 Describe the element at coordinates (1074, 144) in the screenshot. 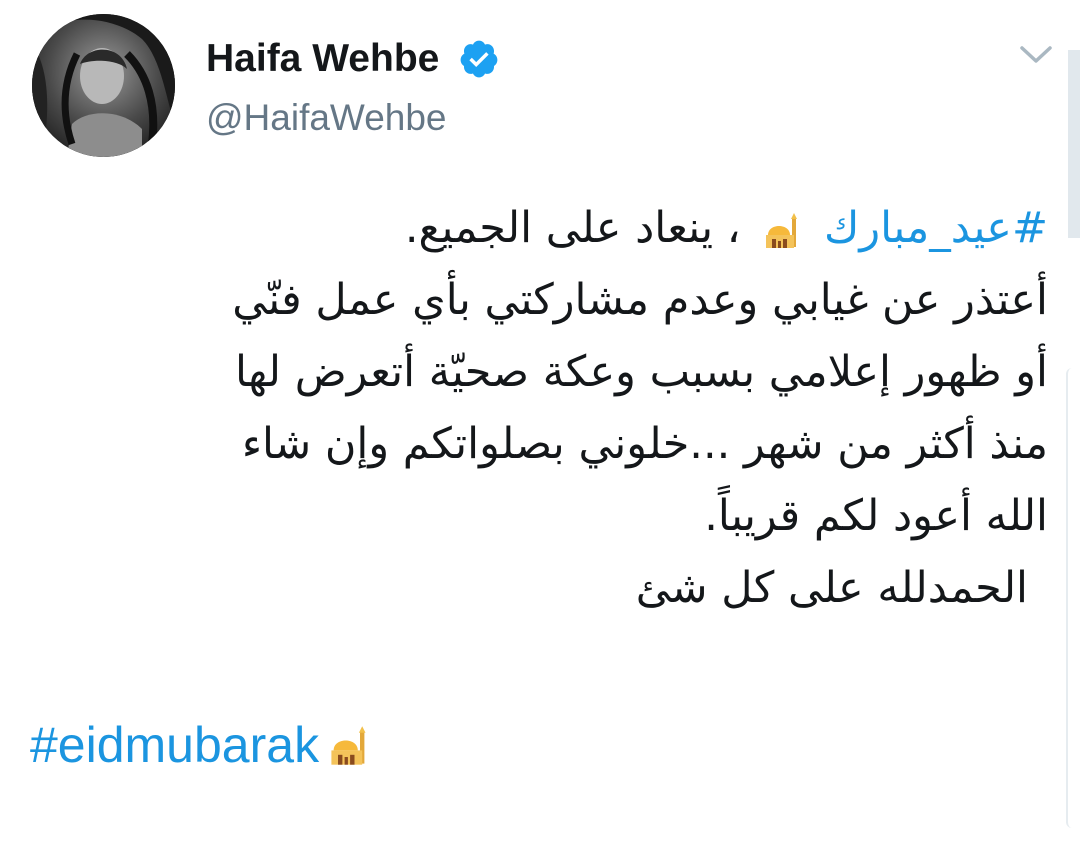

I see `scrollbar-track` at that location.